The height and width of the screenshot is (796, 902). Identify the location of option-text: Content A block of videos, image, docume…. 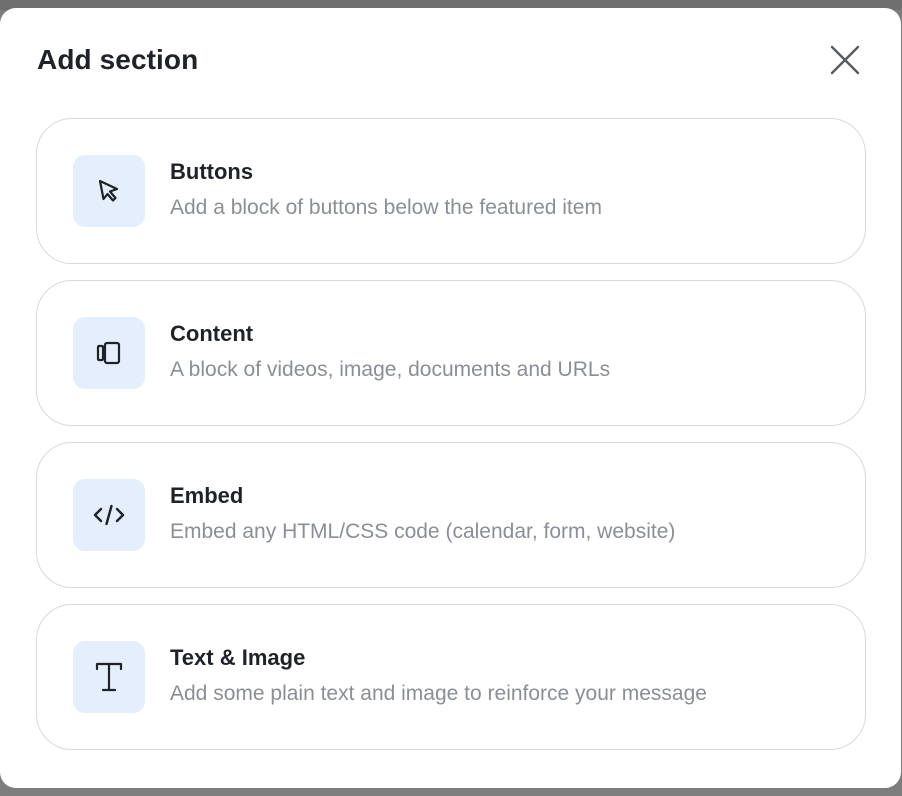
(507, 351).